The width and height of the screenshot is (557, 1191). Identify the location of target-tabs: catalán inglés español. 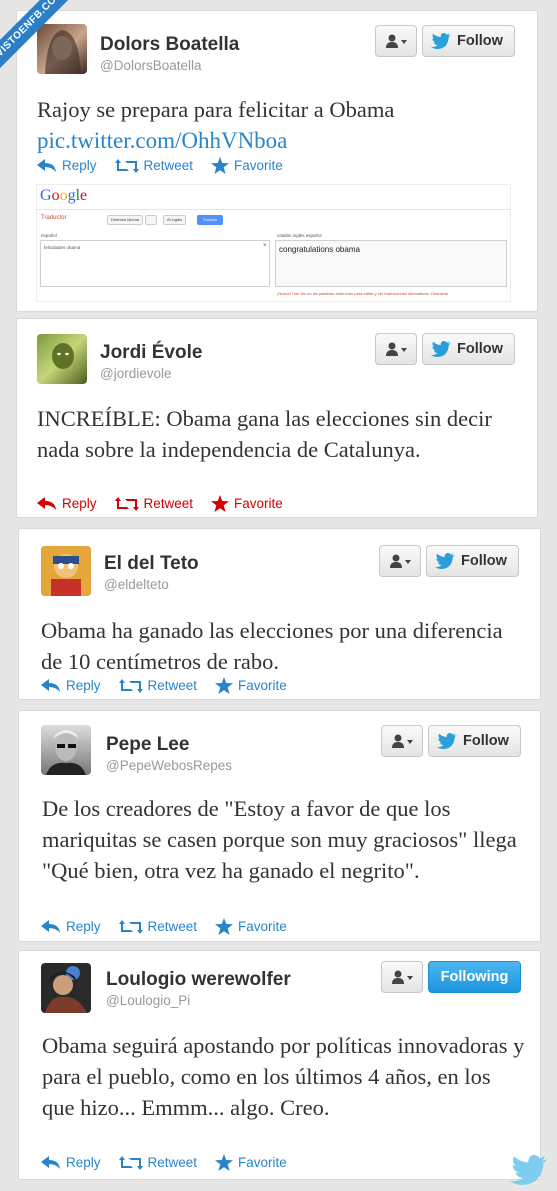
(299, 235).